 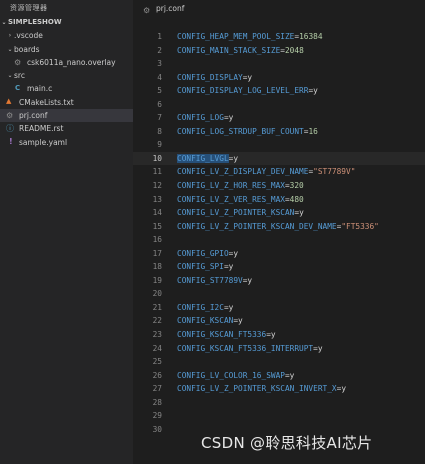 I want to click on config-key: CONFIG_KSCAN_FT5336, so click(x=222, y=335).